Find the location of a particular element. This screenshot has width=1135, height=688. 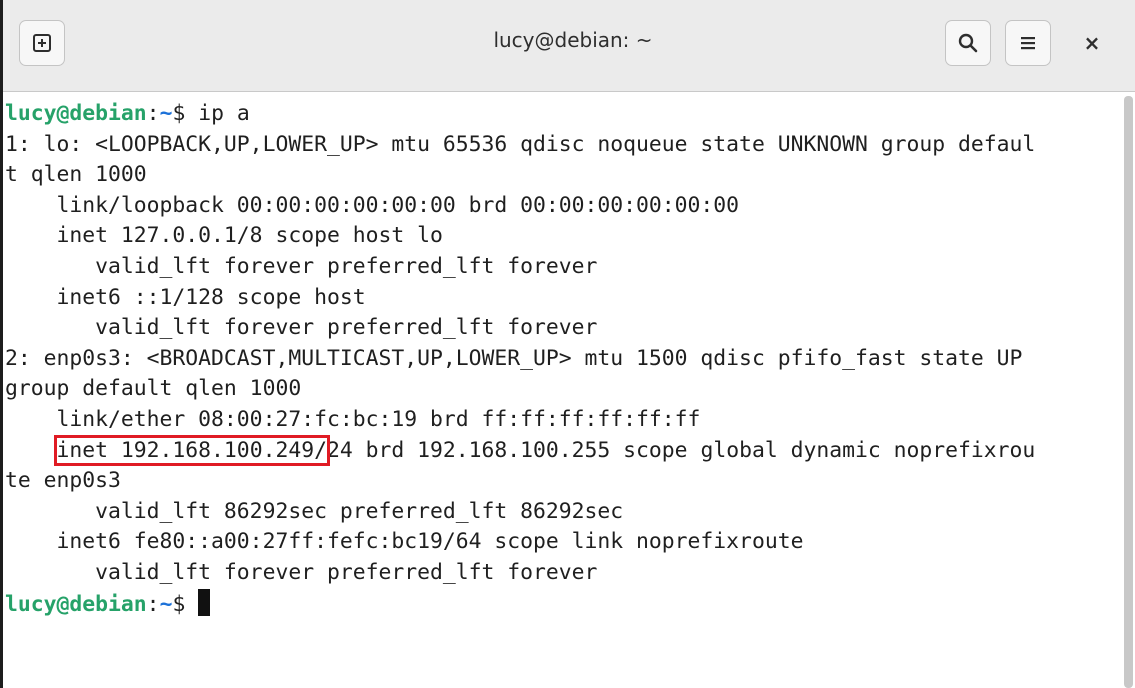

hamburger-menu-icon is located at coordinates (1028, 43).